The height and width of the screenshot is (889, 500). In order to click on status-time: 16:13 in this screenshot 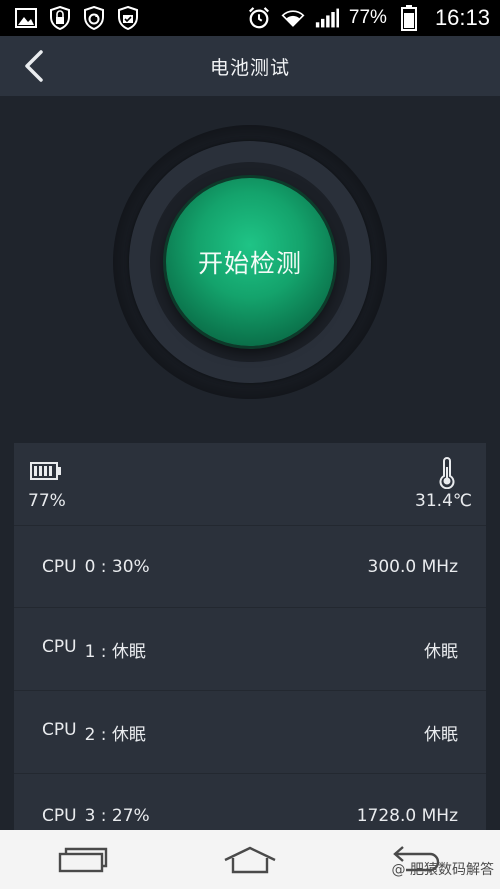, I will do `click(462, 17)`.